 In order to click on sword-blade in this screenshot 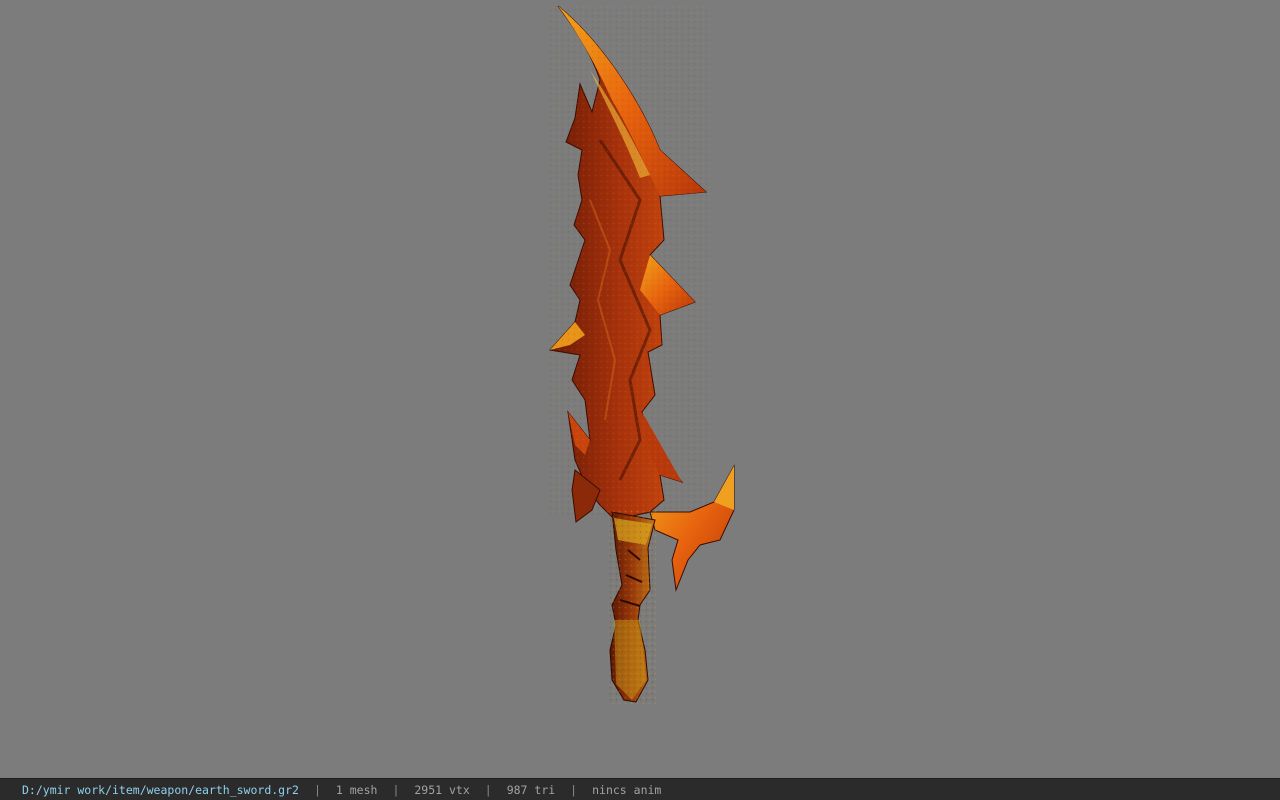, I will do `click(629, 263)`.